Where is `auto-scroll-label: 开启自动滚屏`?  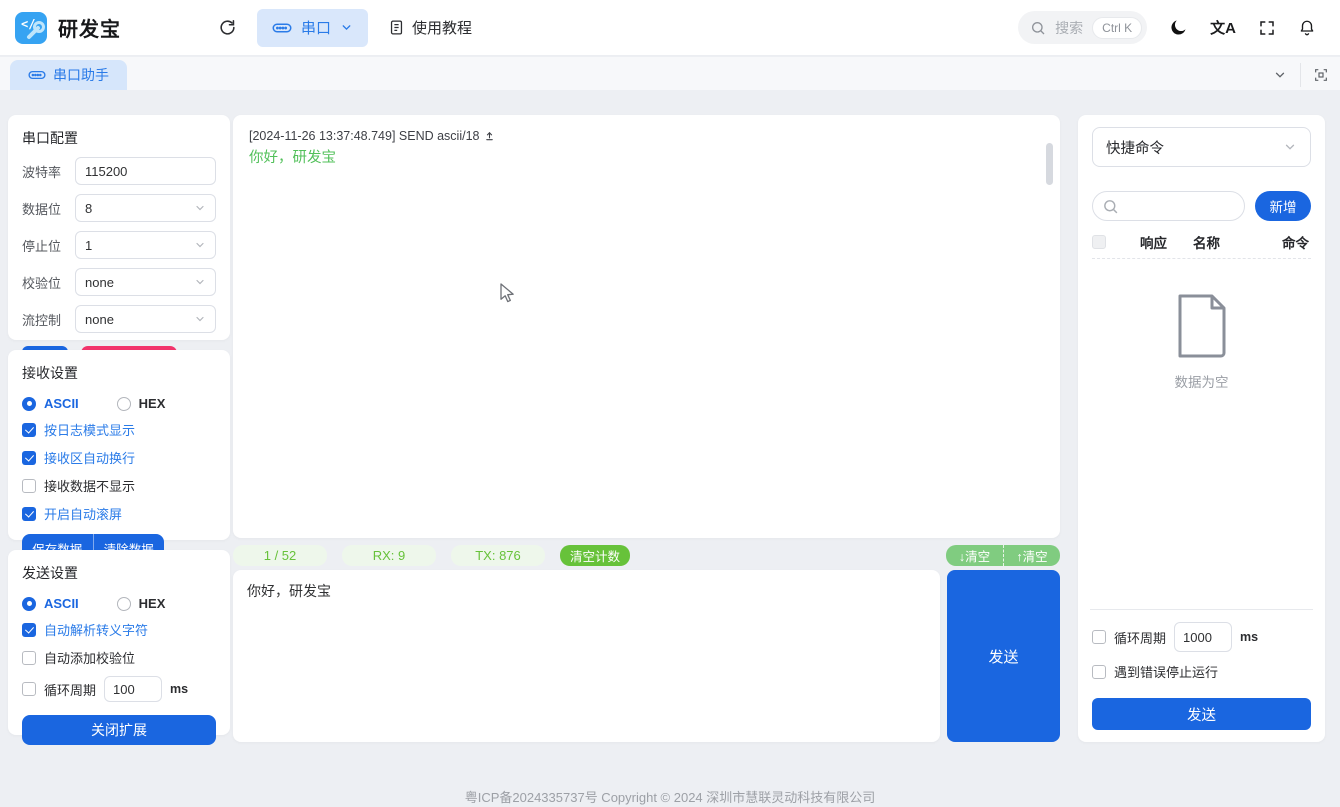
auto-scroll-label: 开启自动滚屏 is located at coordinates (83, 514).